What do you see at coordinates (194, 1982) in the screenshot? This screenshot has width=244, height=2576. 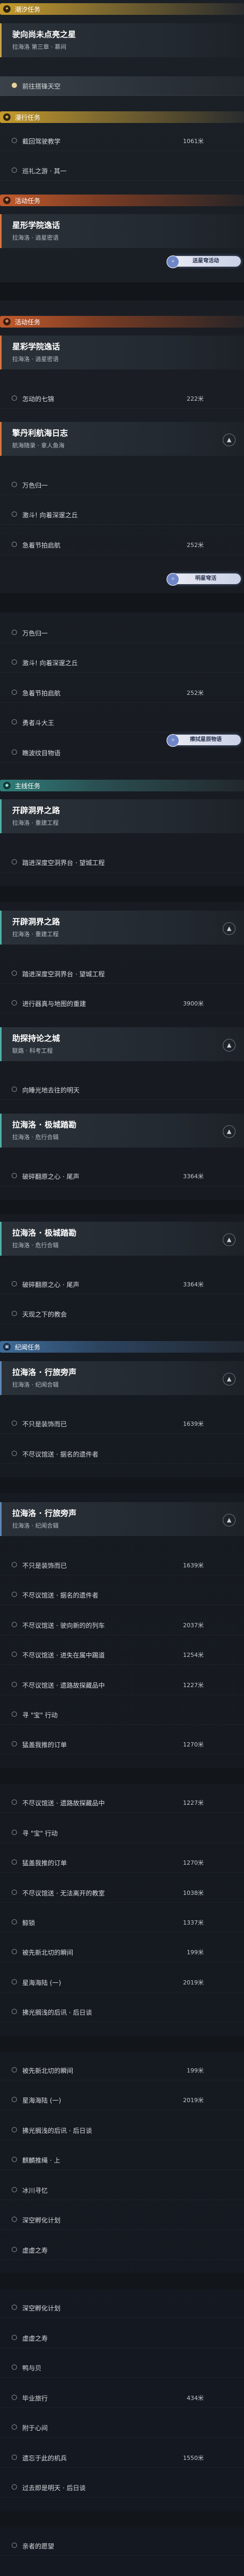 I see `distance-label: 2019米` at bounding box center [194, 1982].